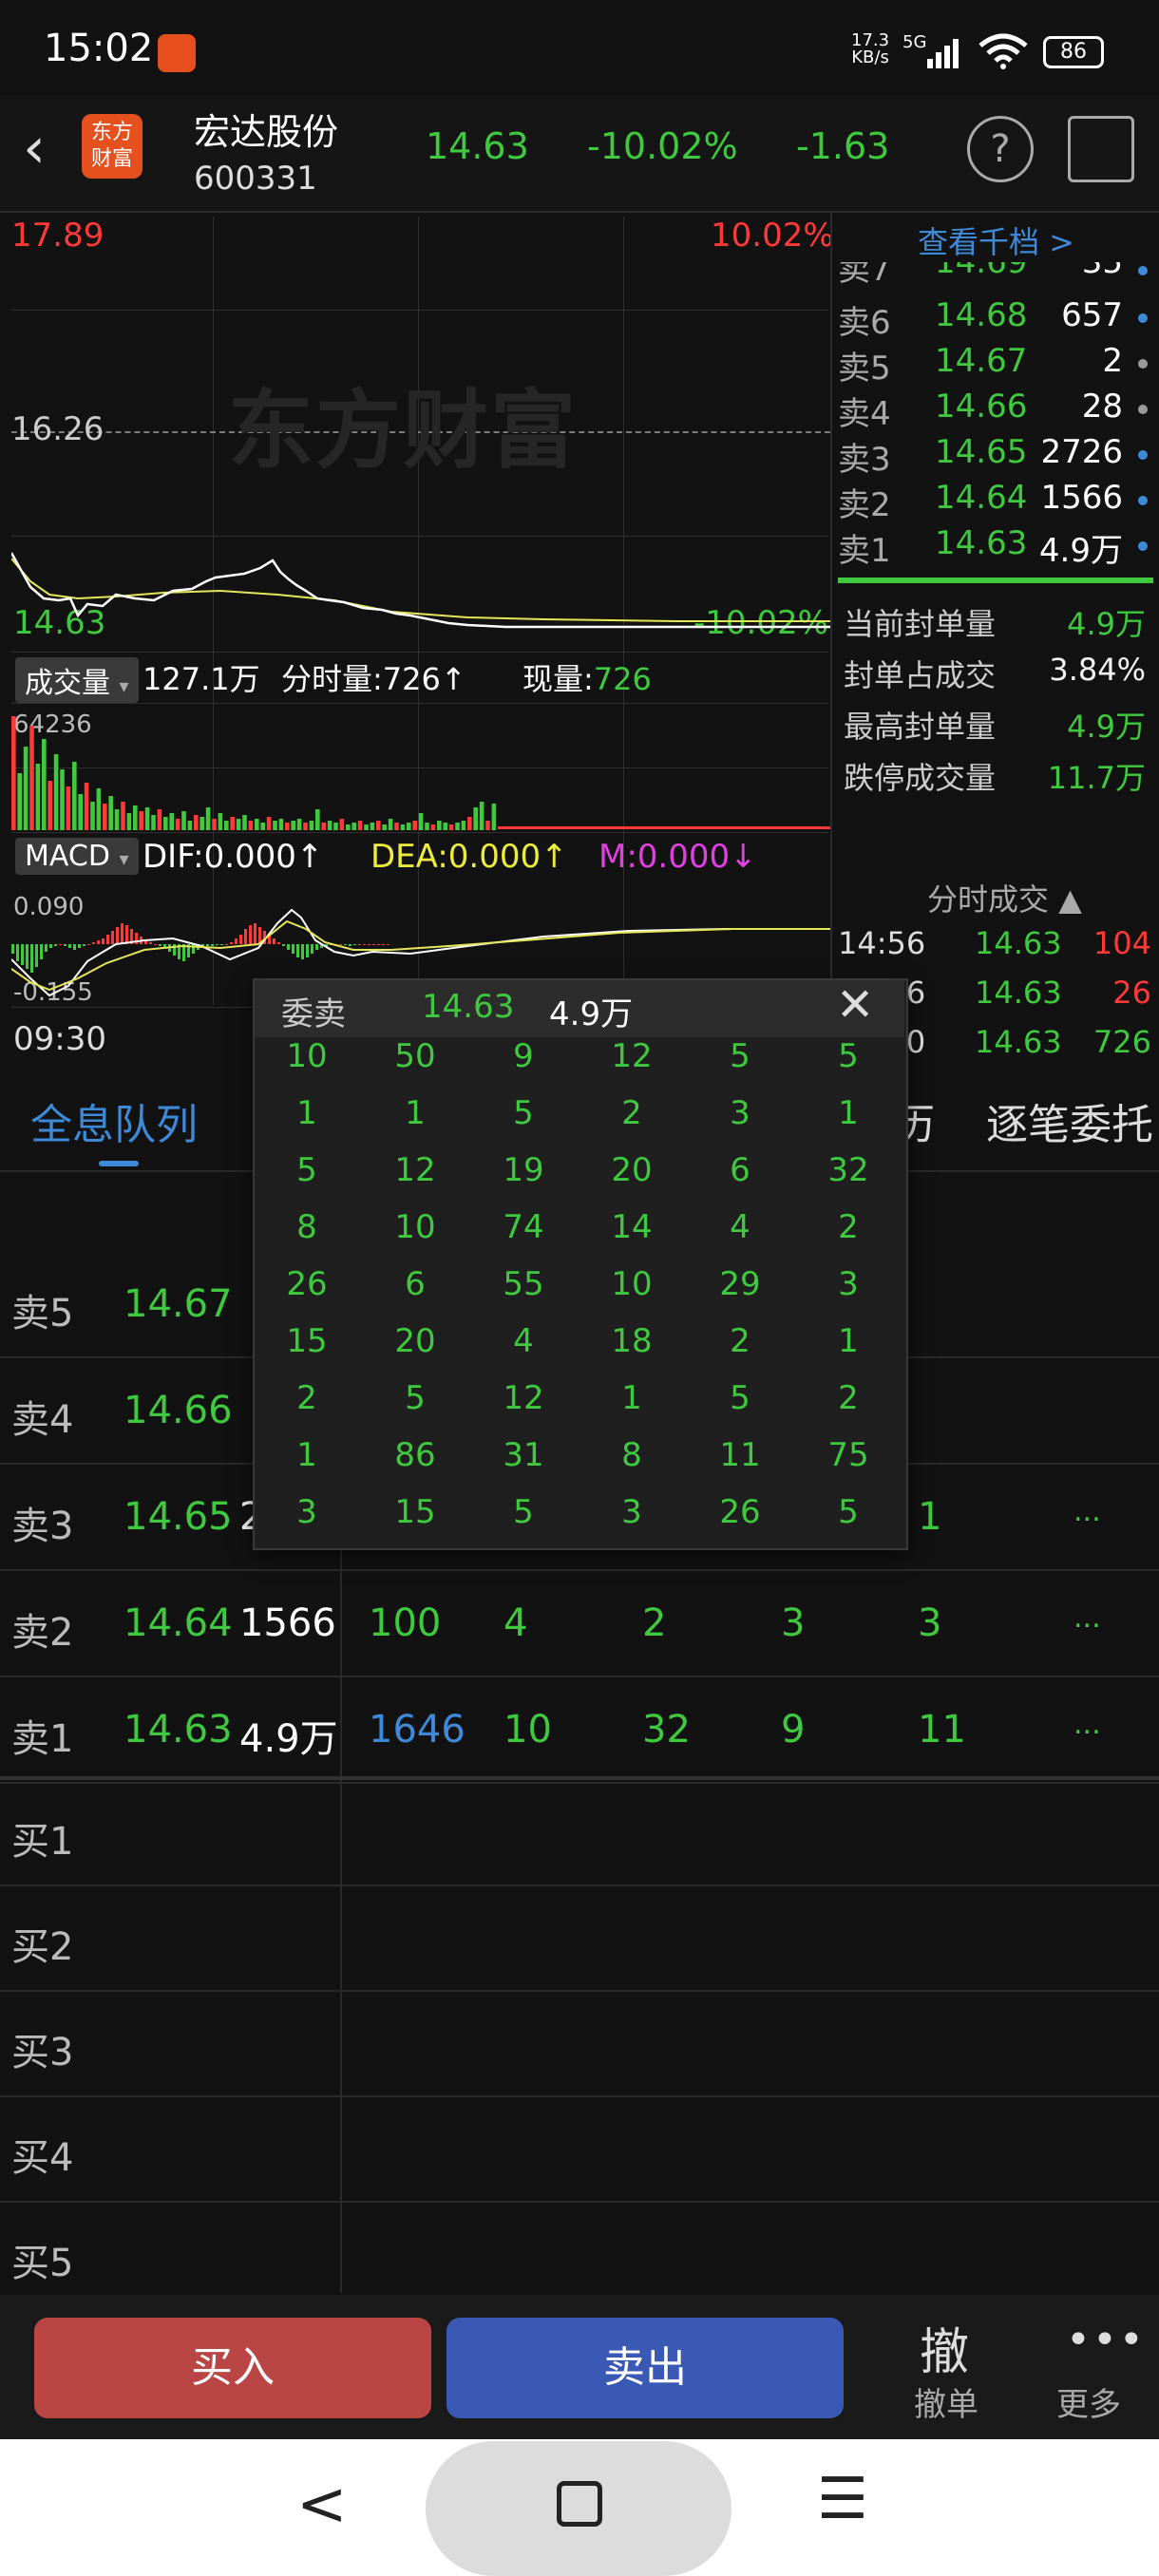  Describe the element at coordinates (1106, 624) in the screenshot. I see `seal-stat-value: 4.9万` at that location.